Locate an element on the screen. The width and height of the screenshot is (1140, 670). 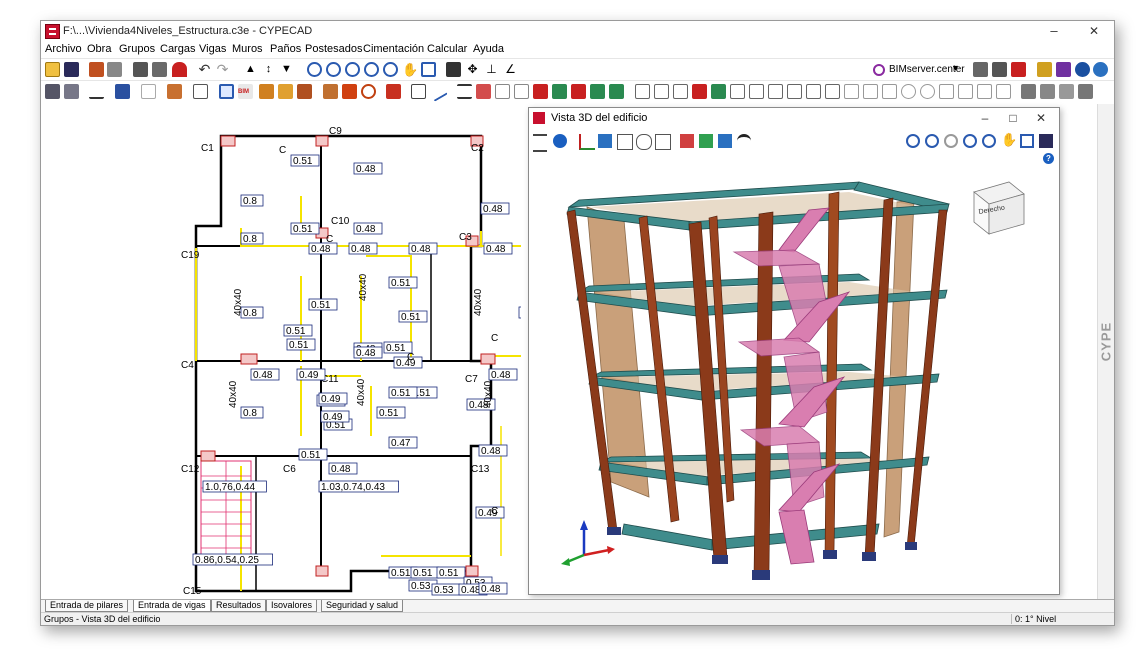
load-icon is located at coordinates (266, 91).